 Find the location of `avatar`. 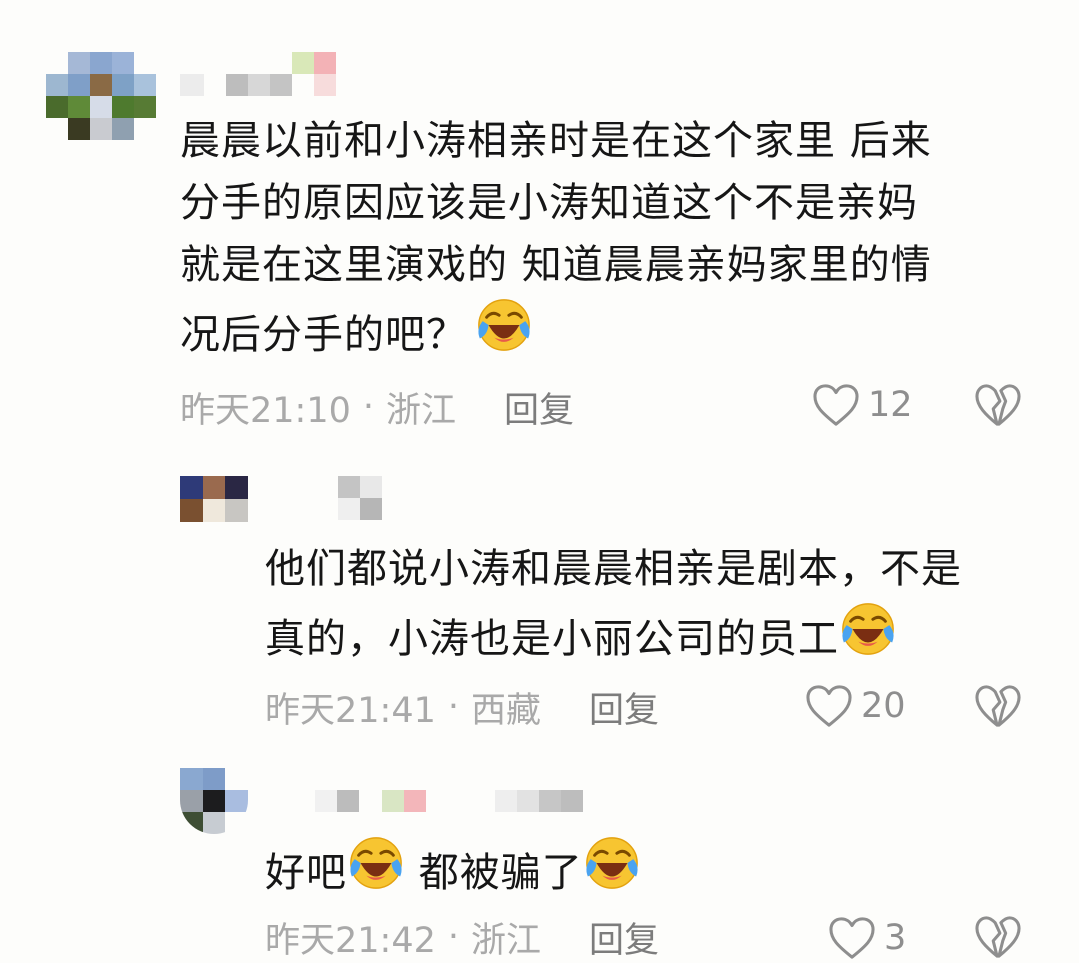

avatar is located at coordinates (214, 801).